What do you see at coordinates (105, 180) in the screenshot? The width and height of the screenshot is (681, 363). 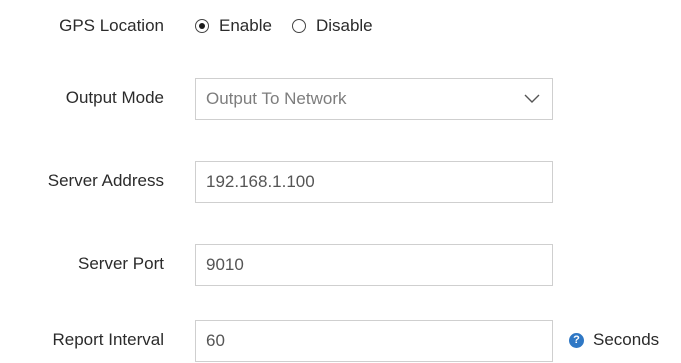 I see `server-address-label: Server Address` at bounding box center [105, 180].